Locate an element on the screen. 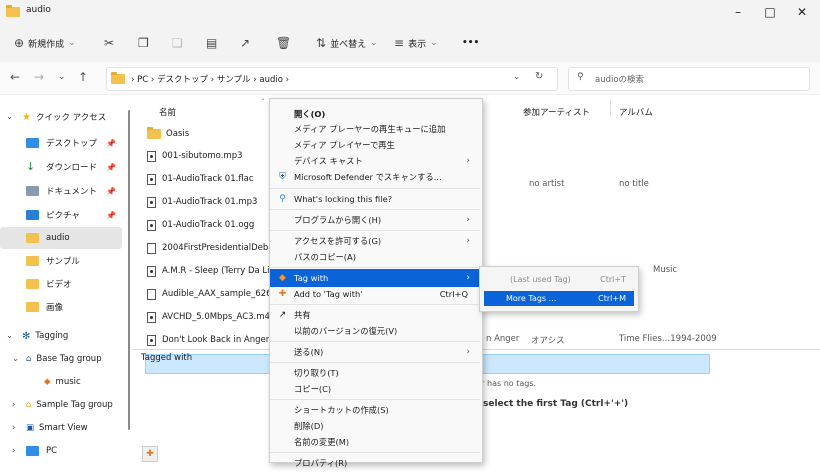 The width and height of the screenshot is (820, 472). sidebar-label: music is located at coordinates (68, 382).